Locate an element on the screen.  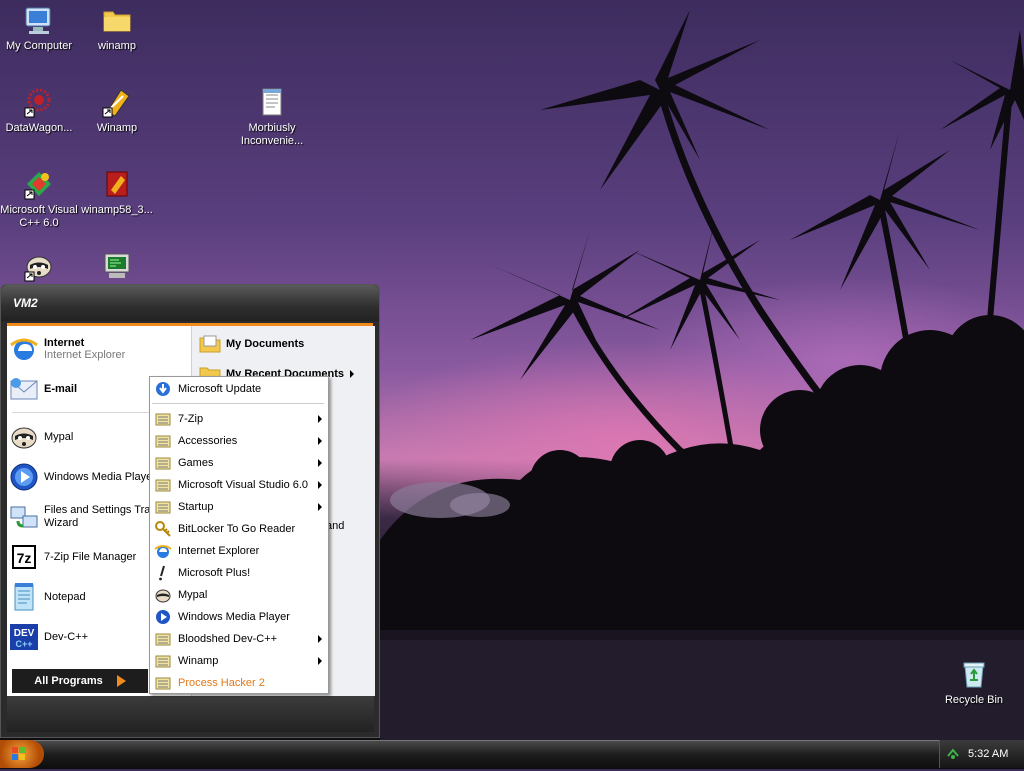
folder-icon is located at coordinates (117, 20).